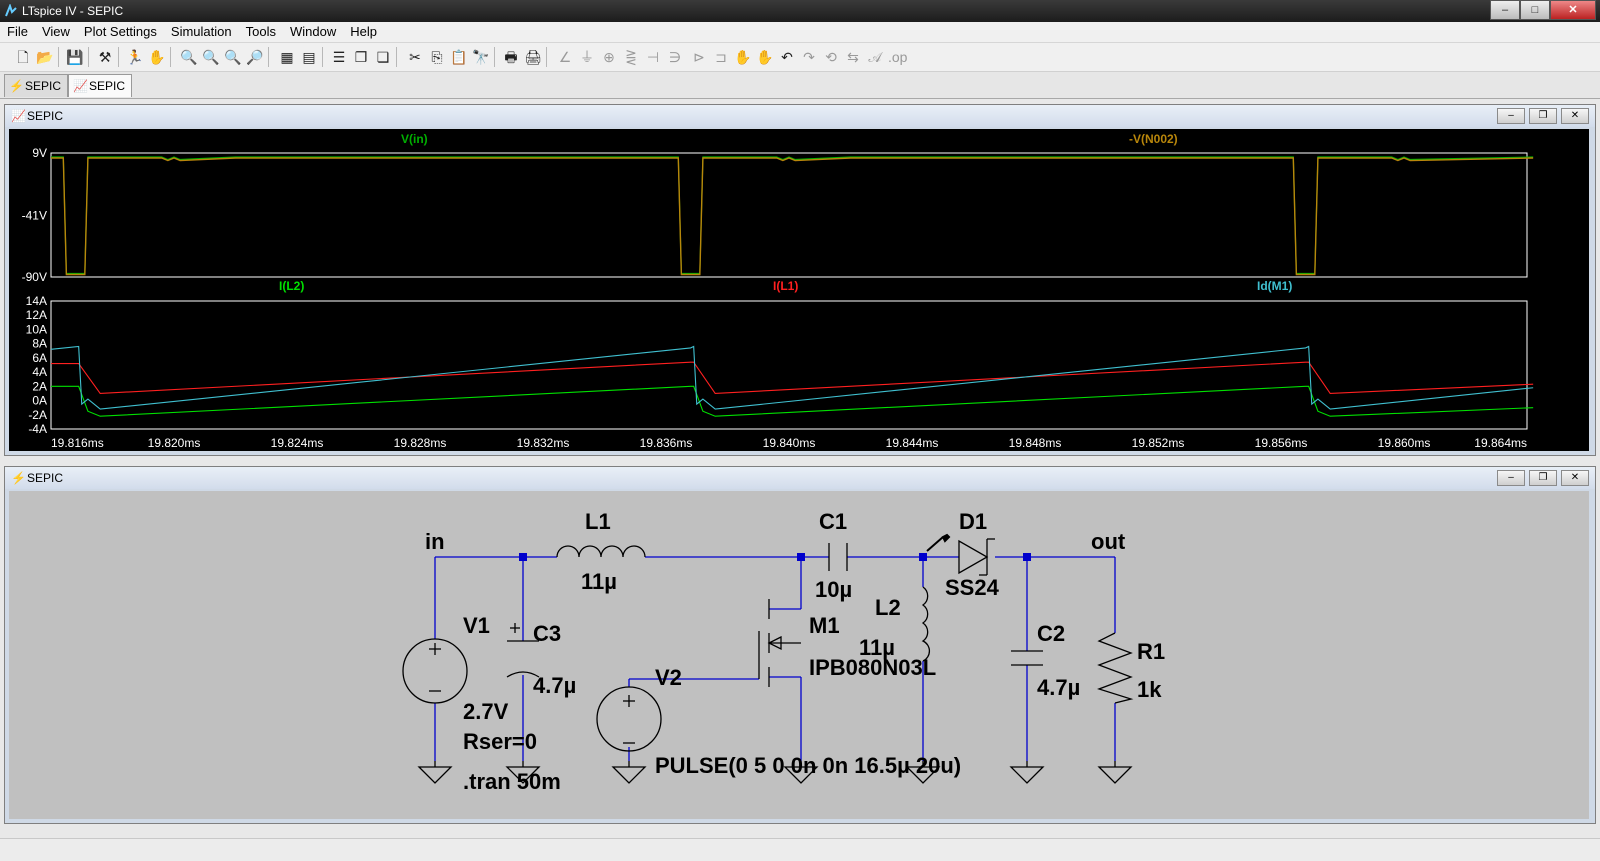 The width and height of the screenshot is (1600, 861). Describe the element at coordinates (261, 32) in the screenshot. I see `menu-tools: Tools` at that location.